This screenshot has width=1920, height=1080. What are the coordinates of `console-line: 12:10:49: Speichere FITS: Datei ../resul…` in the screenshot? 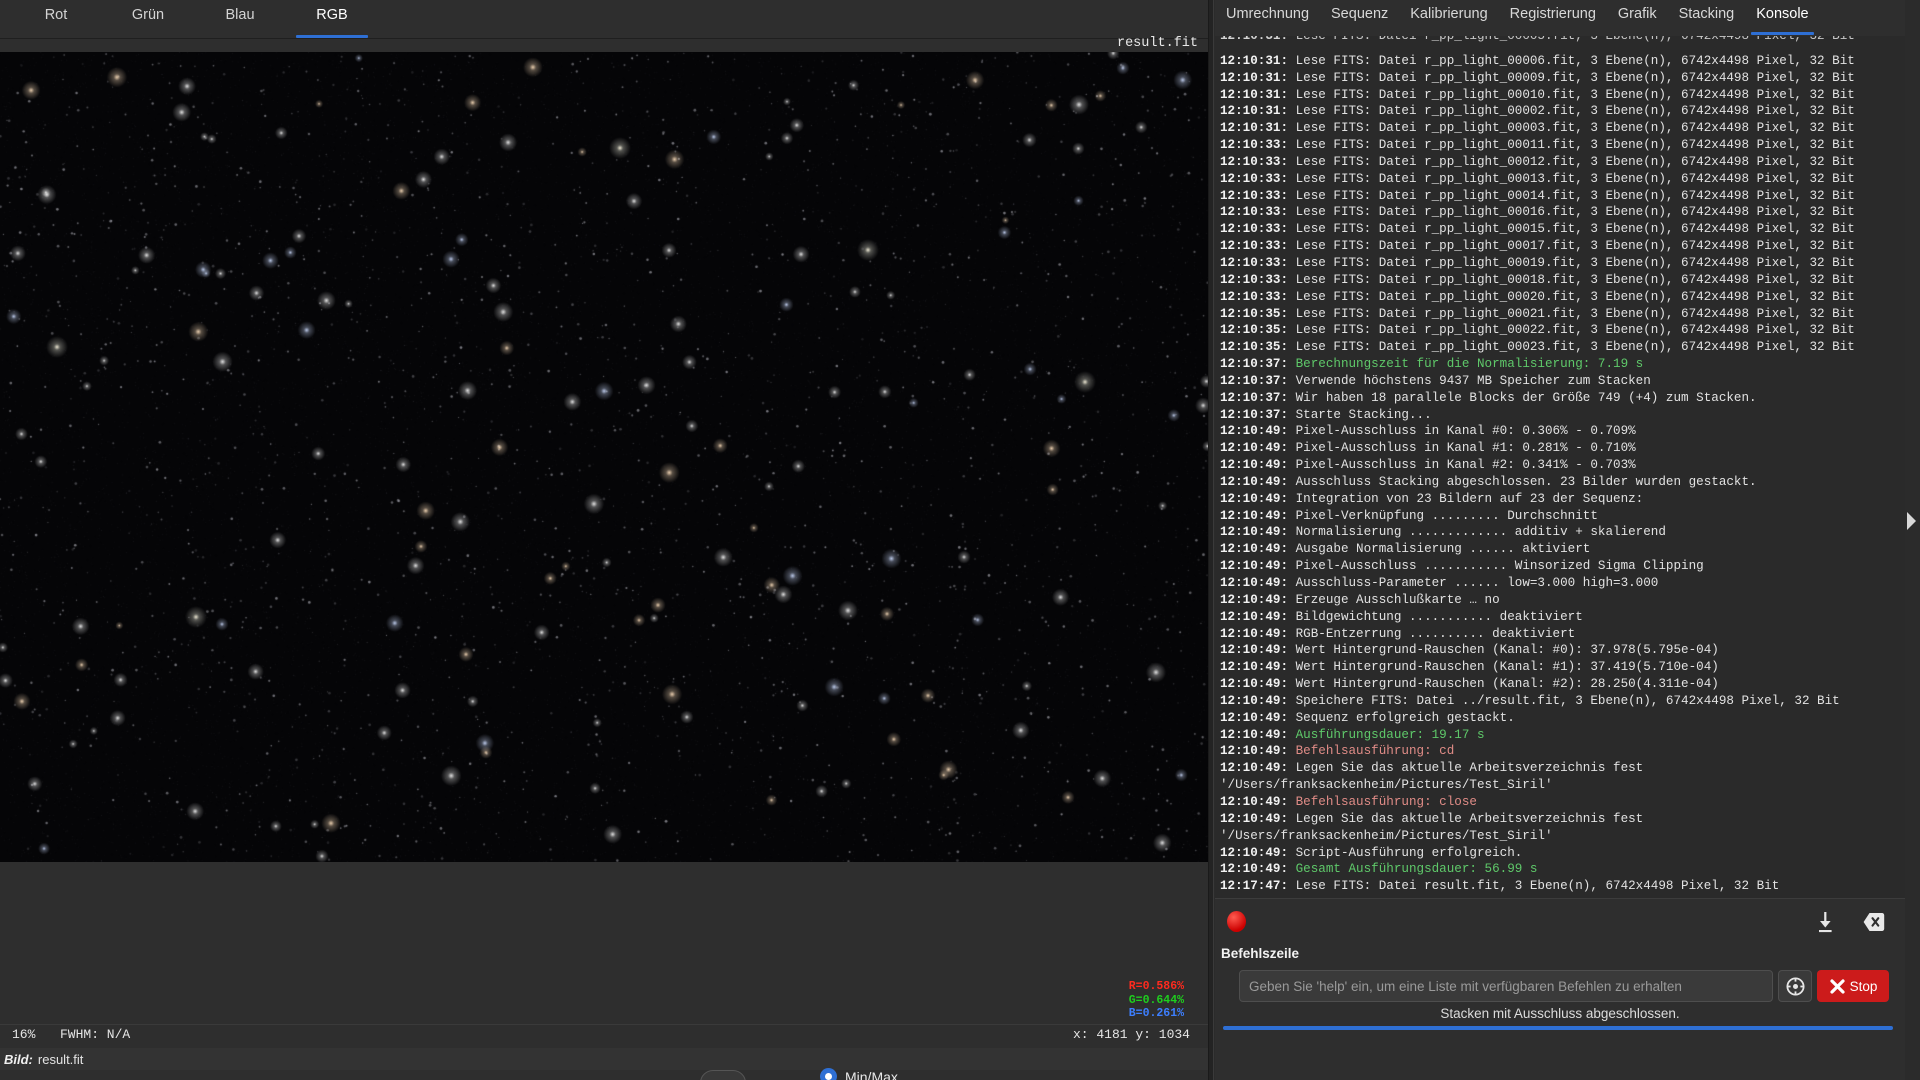 It's located at (1561, 701).